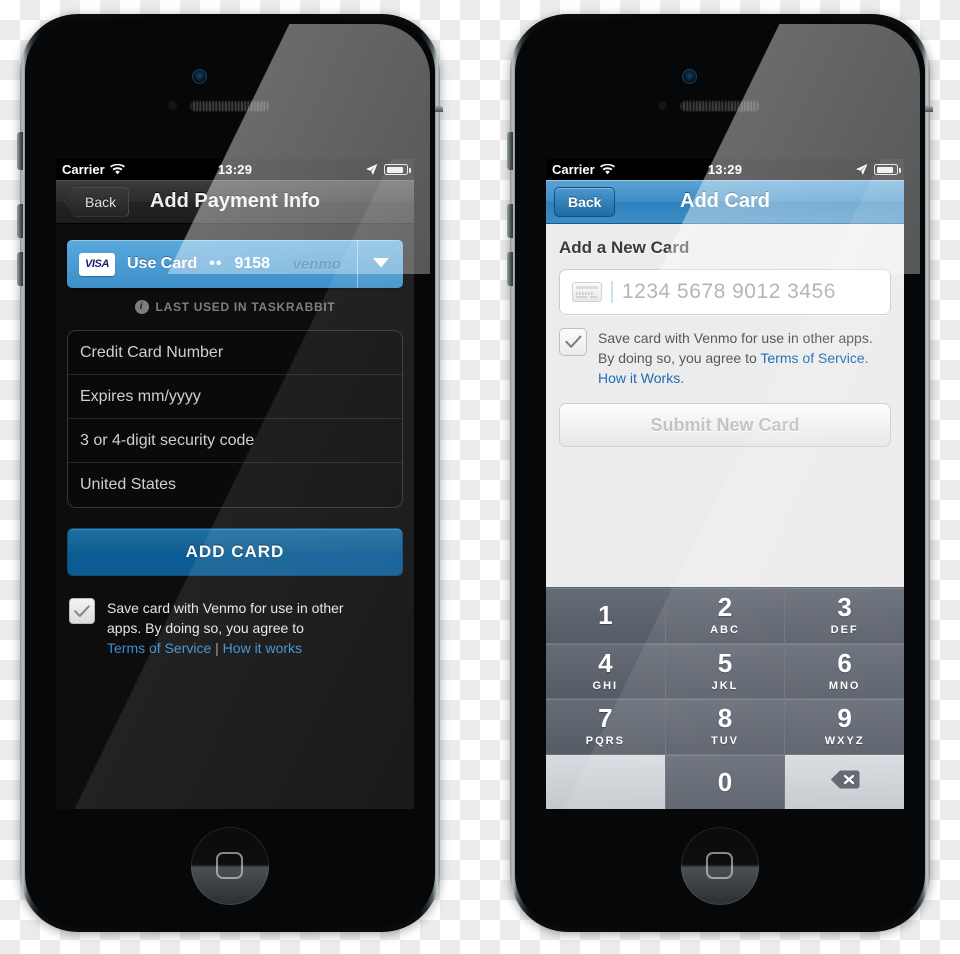 This screenshot has height=954, width=960. I want to click on volume-up-button-right, so click(510, 221).